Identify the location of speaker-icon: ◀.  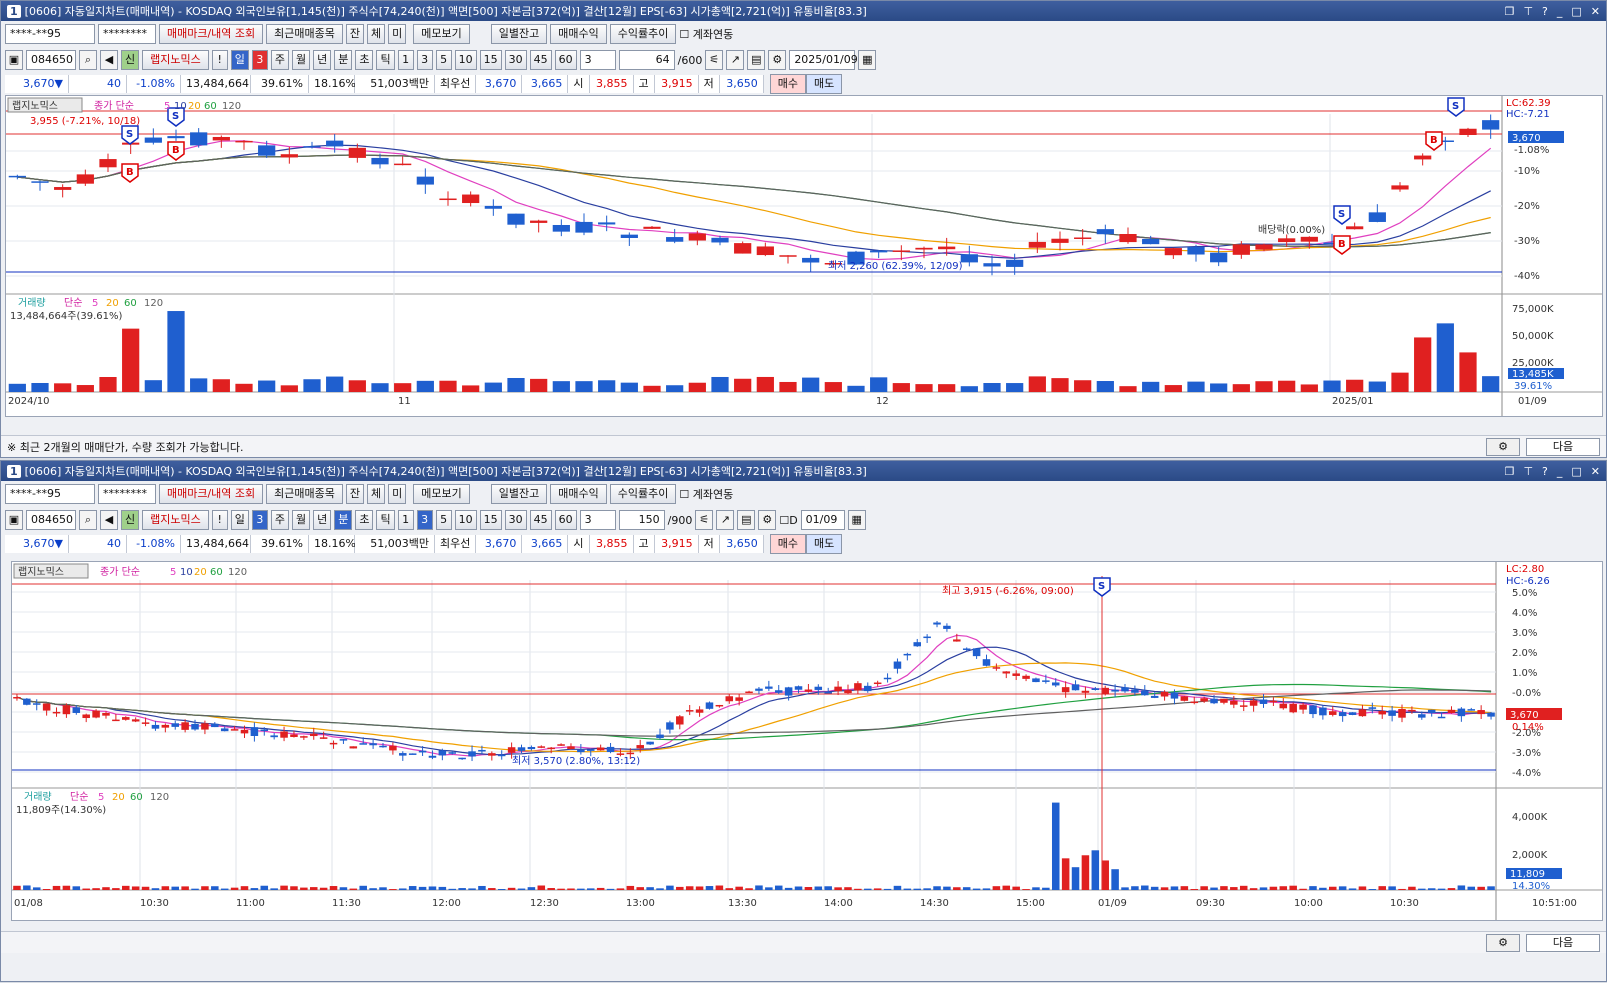
(109, 520).